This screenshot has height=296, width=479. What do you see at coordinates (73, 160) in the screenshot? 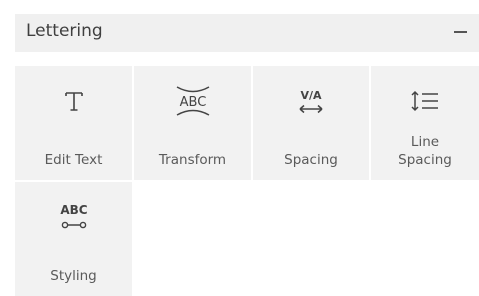
I see `edit-text-label: Edit Text` at bounding box center [73, 160].